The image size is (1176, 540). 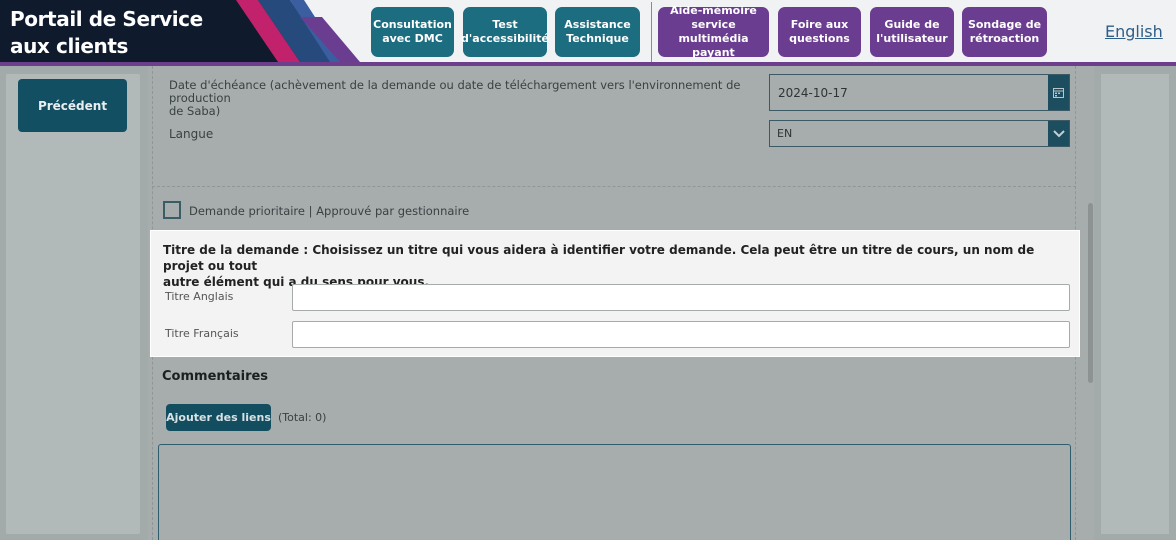 What do you see at coordinates (302, 417) in the screenshot?
I see `links-total: (Total: 0)` at bounding box center [302, 417].